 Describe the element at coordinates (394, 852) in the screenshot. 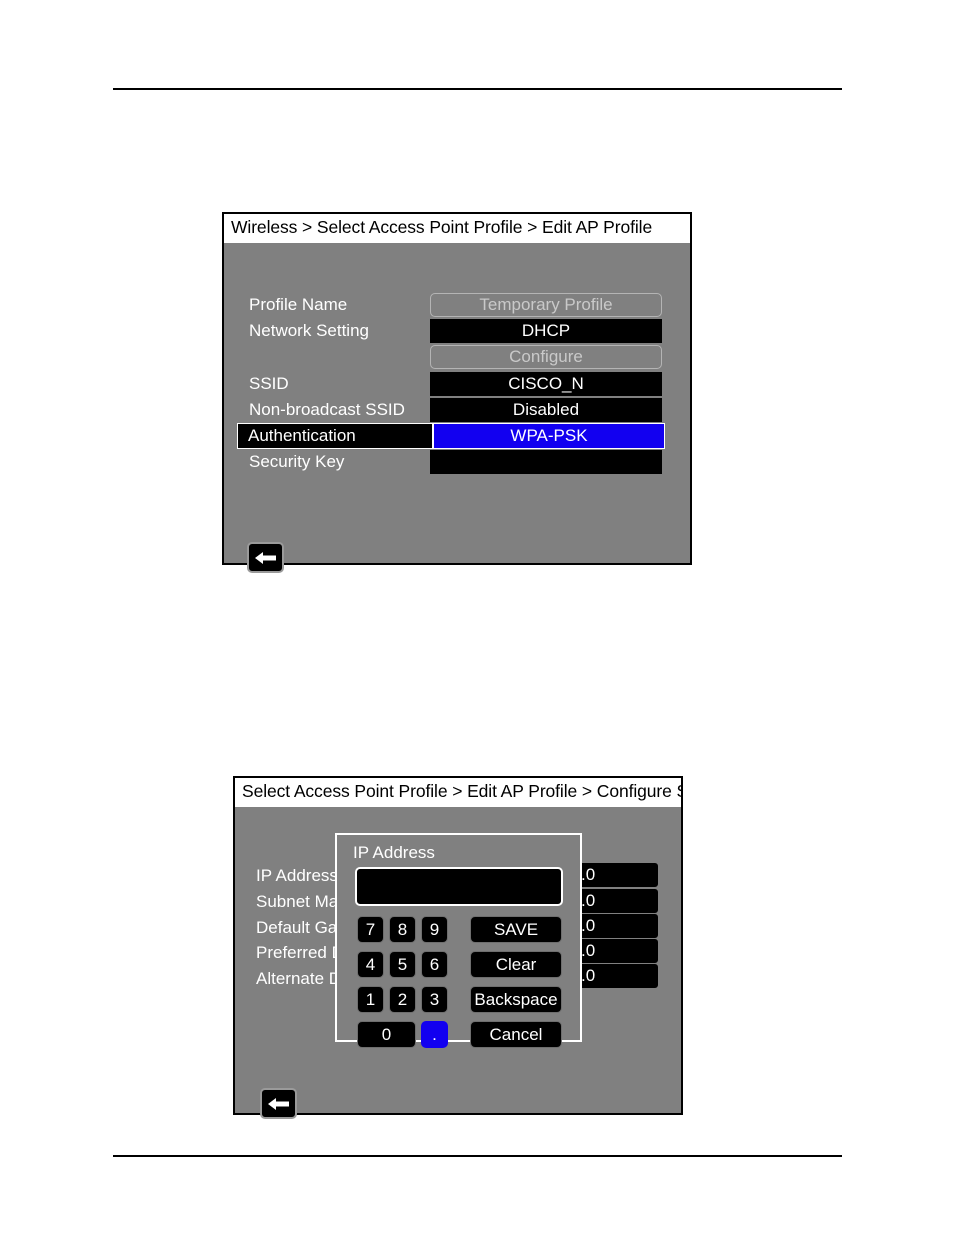

I see `dialog-title: IP Address` at that location.